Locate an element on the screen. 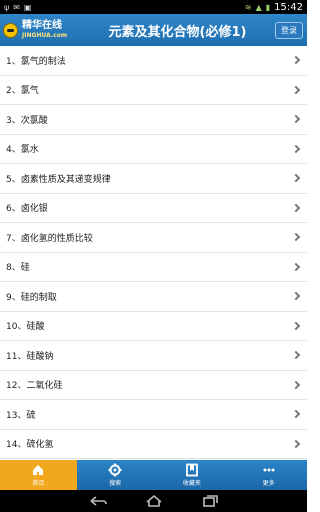  list-item-label: 6、卤化银 is located at coordinates (27, 209).